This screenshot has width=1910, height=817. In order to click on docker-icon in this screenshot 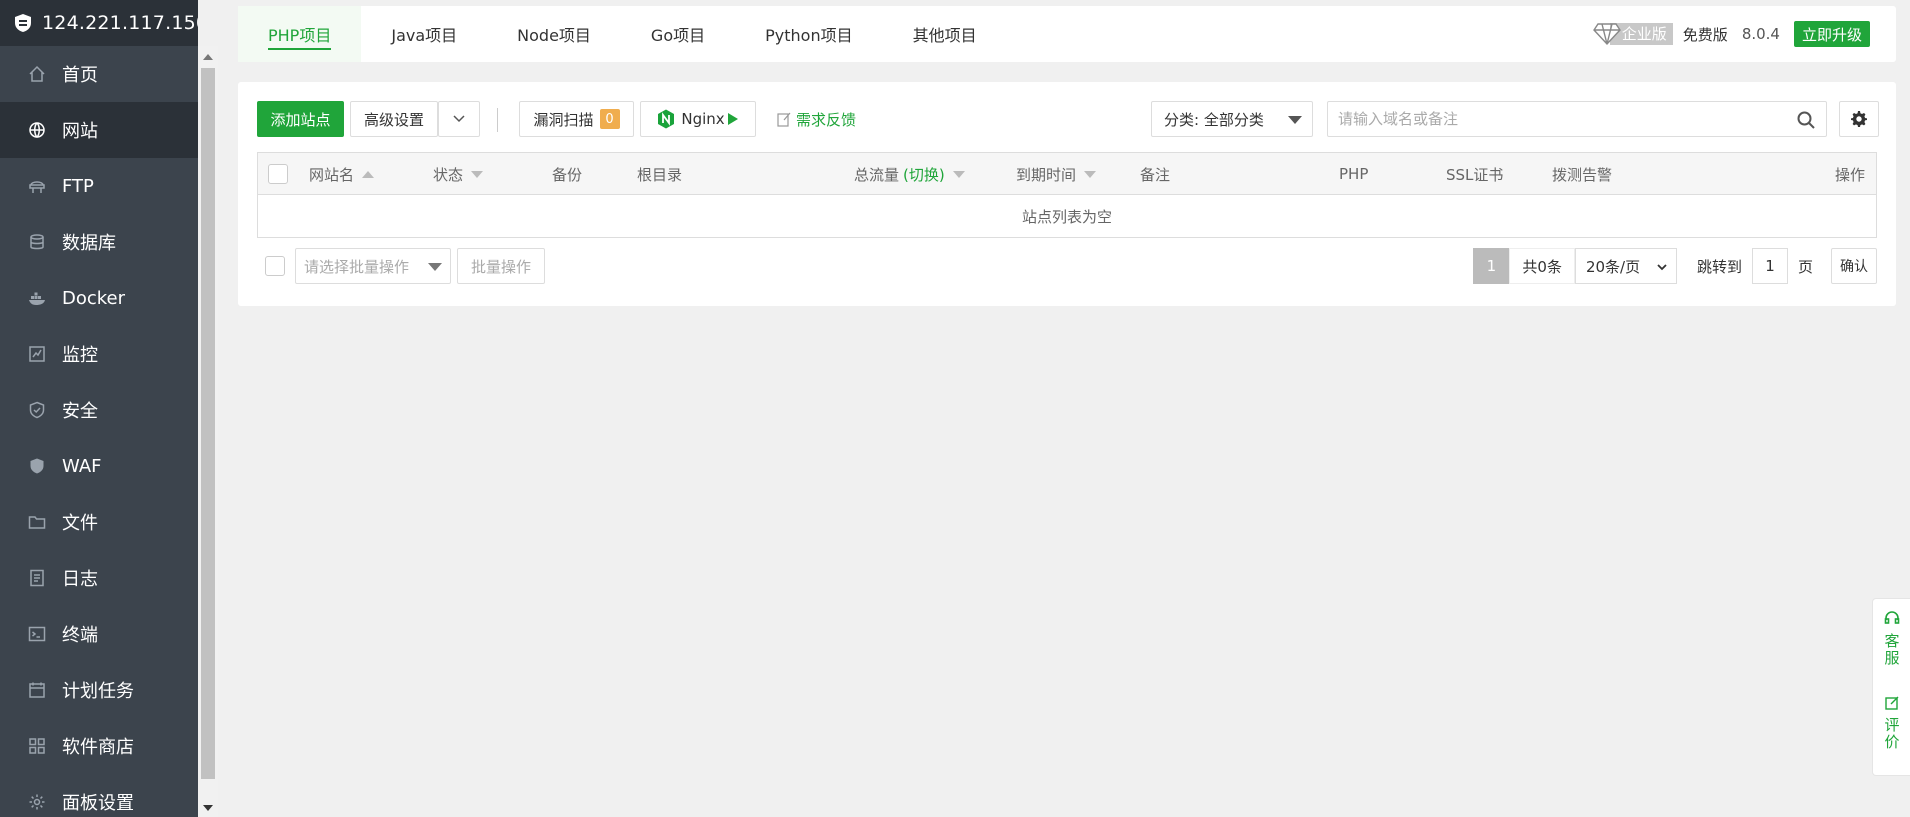, I will do `click(37, 298)`.